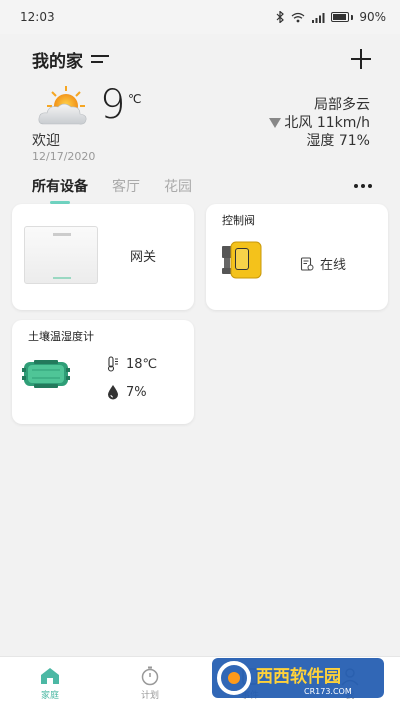  What do you see at coordinates (327, 123) in the screenshot?
I see `wind-text: 北风 11km/h` at bounding box center [327, 123].